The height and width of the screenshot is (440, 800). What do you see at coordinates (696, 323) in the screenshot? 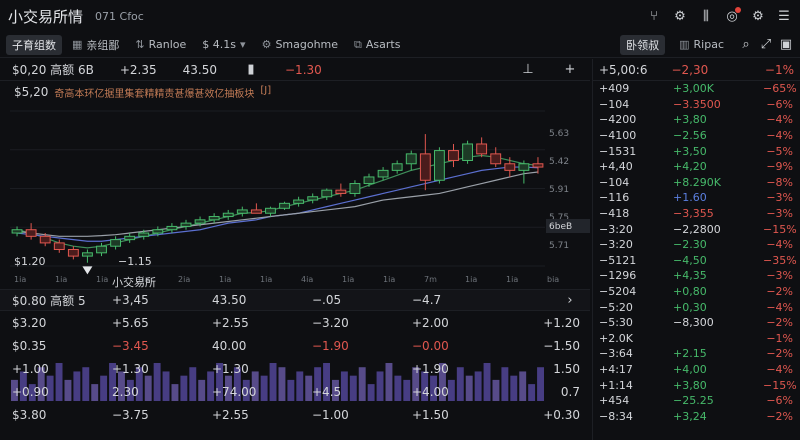
I see `list-item: −5:30 −8,300 −2%` at bounding box center [696, 323].